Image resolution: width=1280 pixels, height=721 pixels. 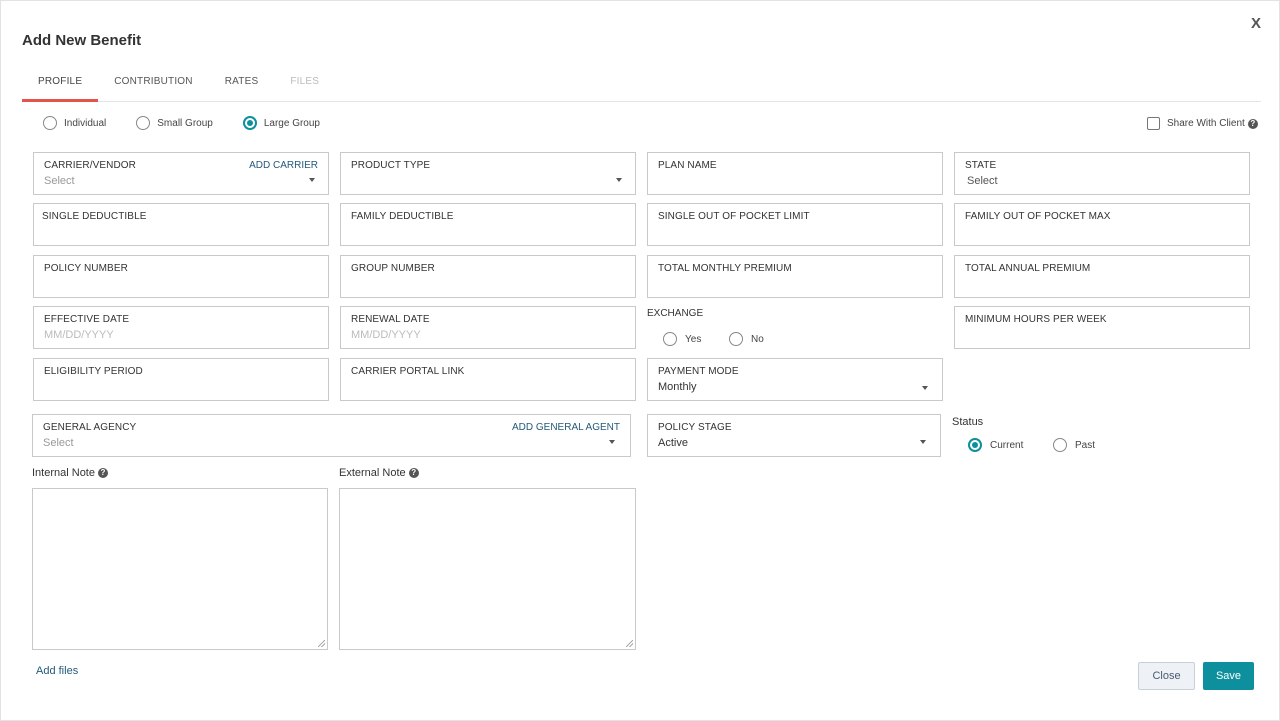 What do you see at coordinates (641, 83) in the screenshot?
I see `tab-bar: PROFILE CONTRIBUTION RATES FILES` at bounding box center [641, 83].